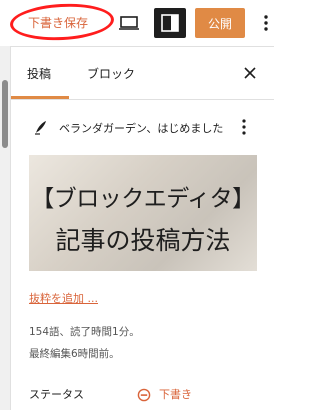  What do you see at coordinates (220, 23) in the screenshot?
I see `publish-button: 公開` at bounding box center [220, 23].